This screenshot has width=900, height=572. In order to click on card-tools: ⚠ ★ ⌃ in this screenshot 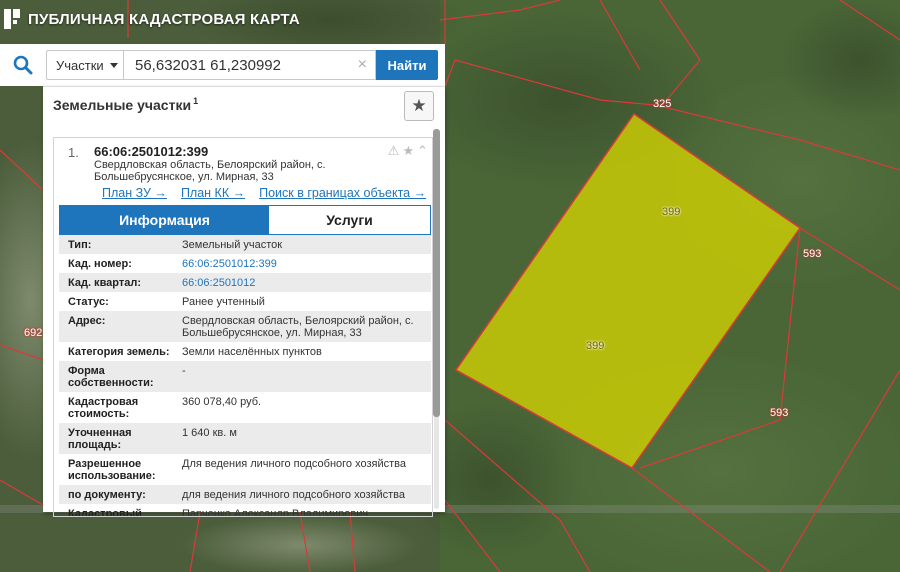, I will do `click(408, 151)`.